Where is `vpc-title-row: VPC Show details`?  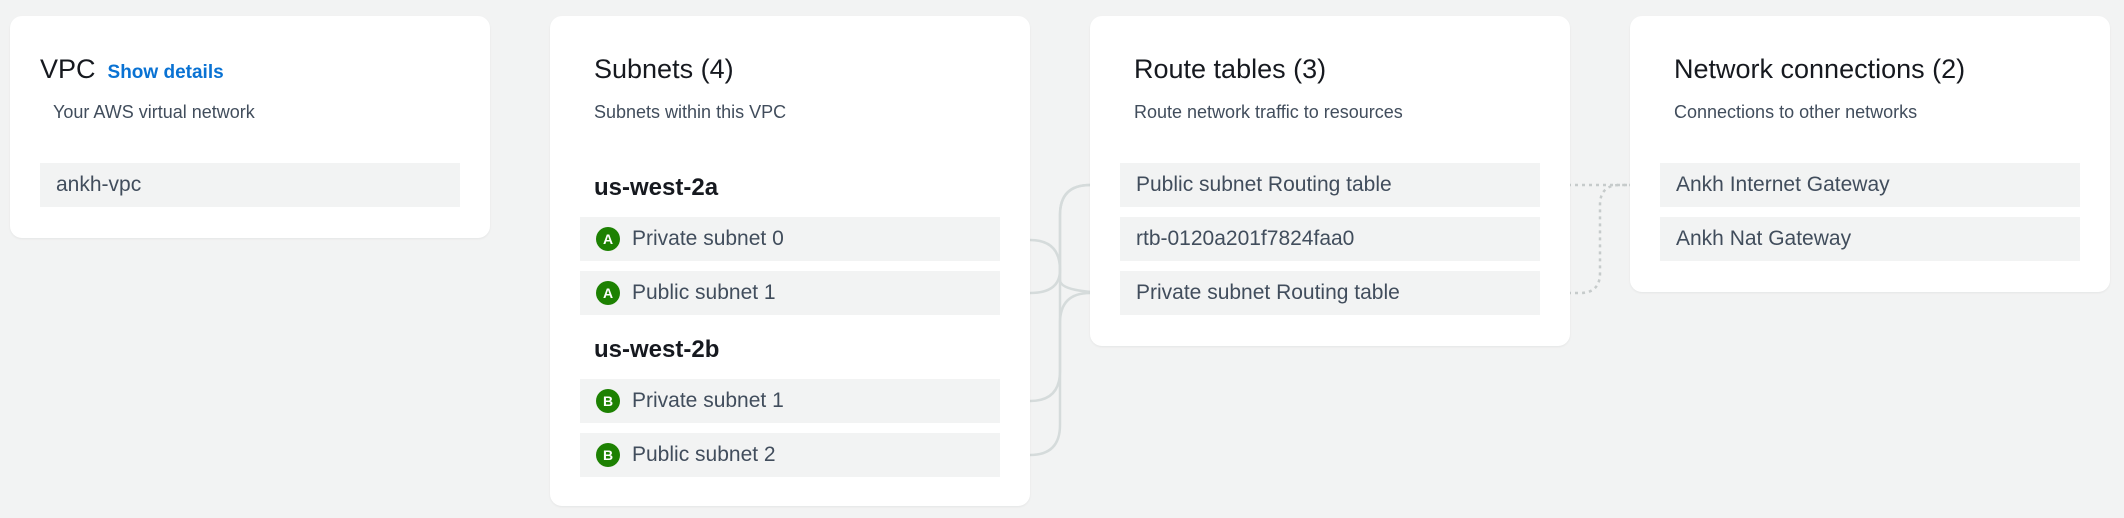 vpc-title-row: VPC Show details is located at coordinates (132, 69).